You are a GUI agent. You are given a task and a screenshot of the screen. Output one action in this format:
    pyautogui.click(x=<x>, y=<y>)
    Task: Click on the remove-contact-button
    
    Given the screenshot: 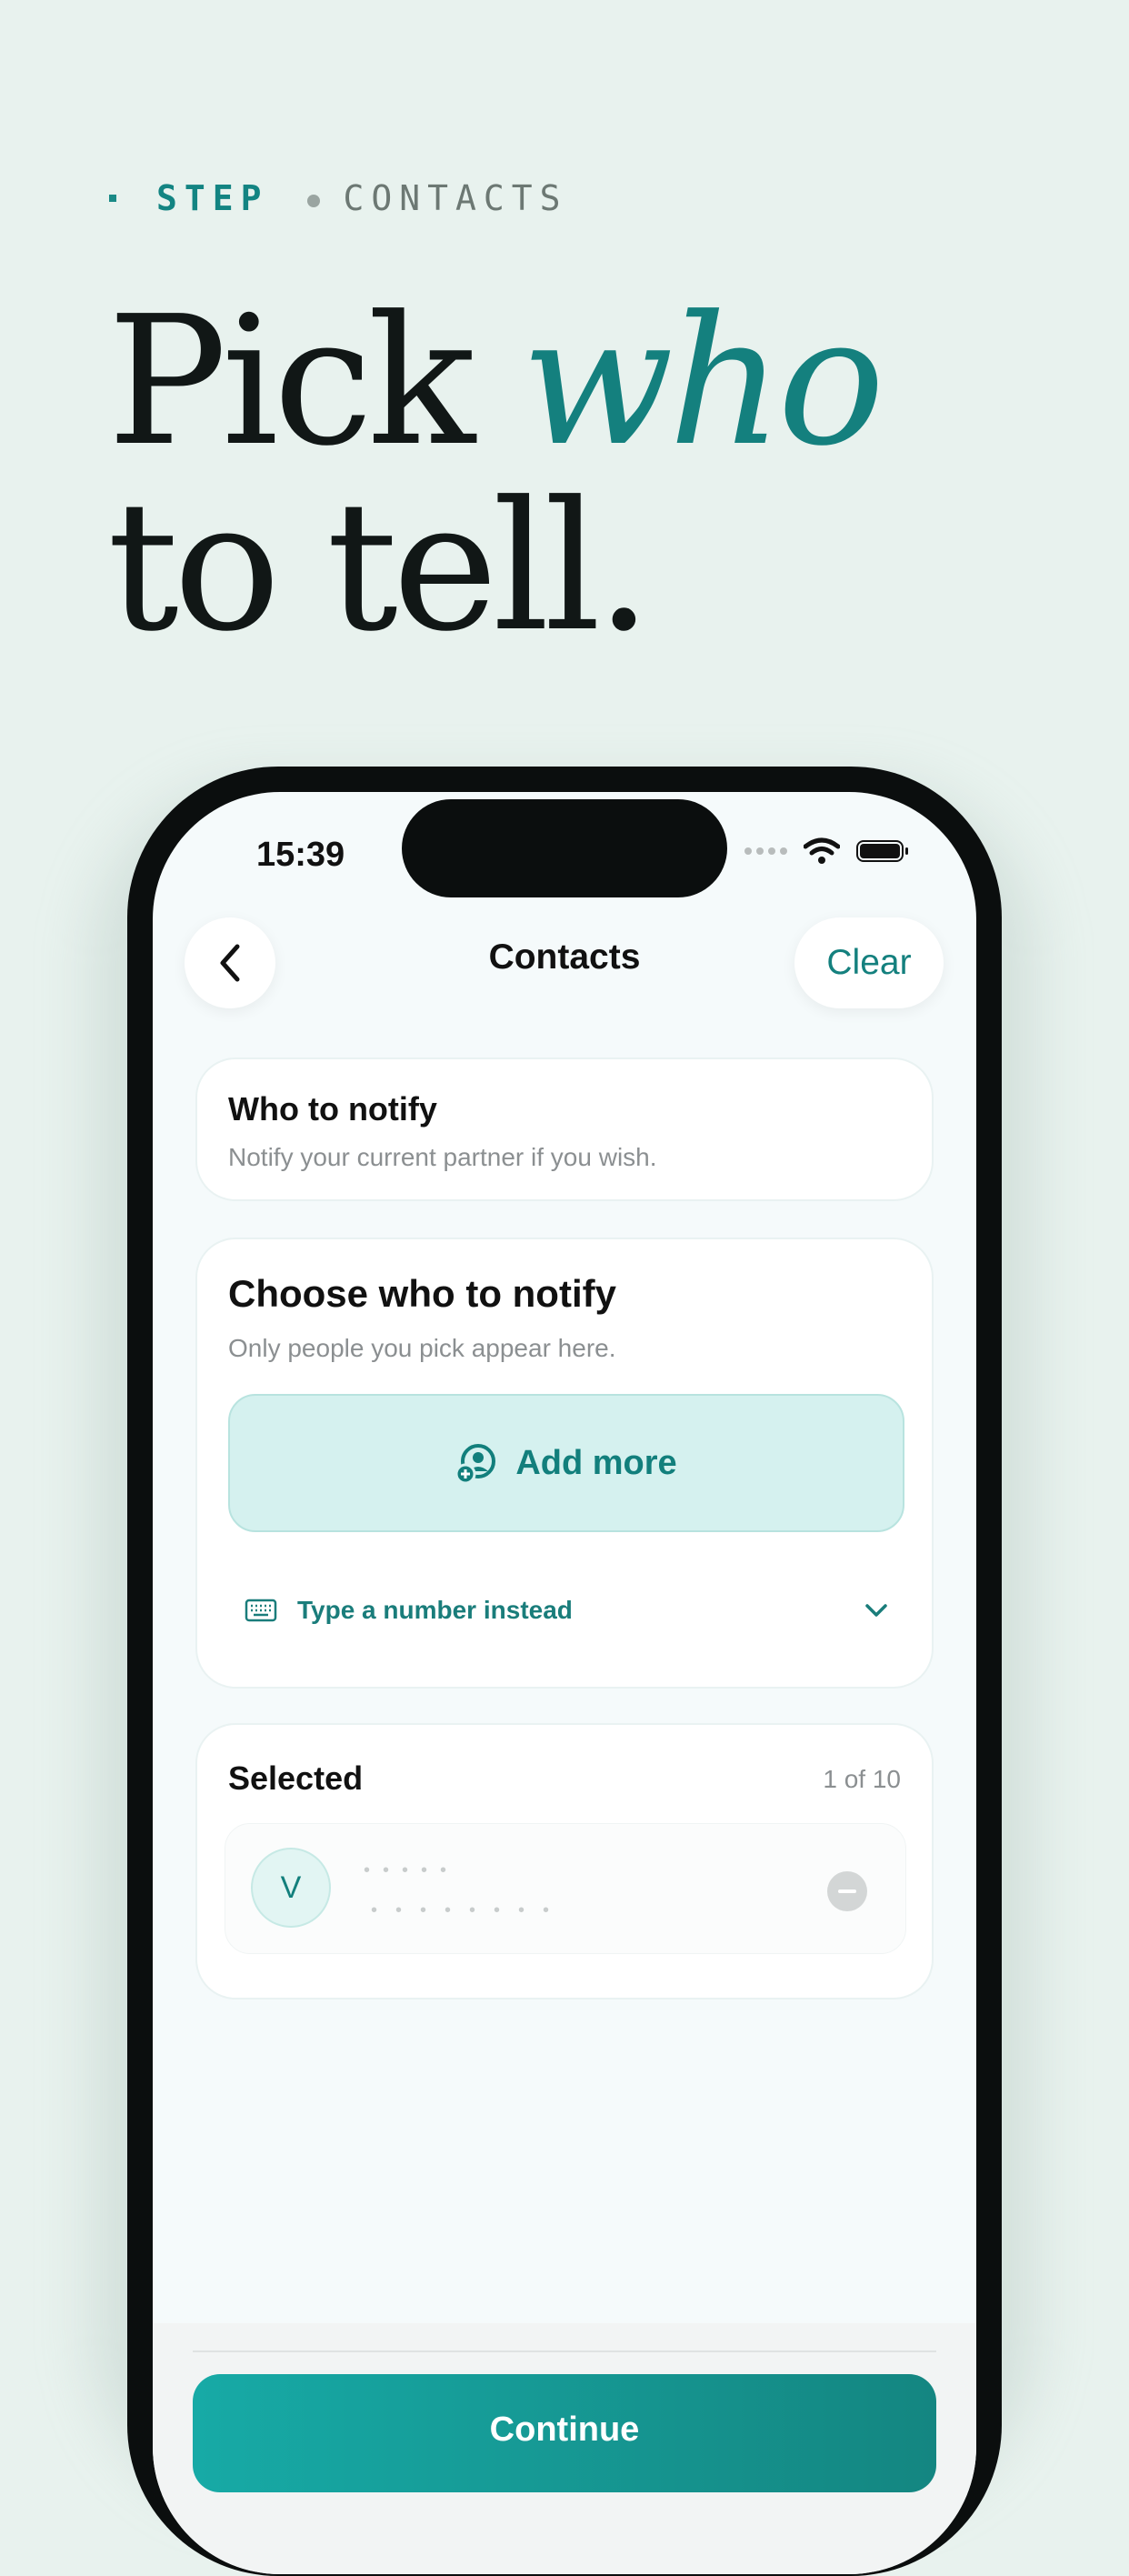 What is the action you would take?
    pyautogui.click(x=847, y=1891)
    